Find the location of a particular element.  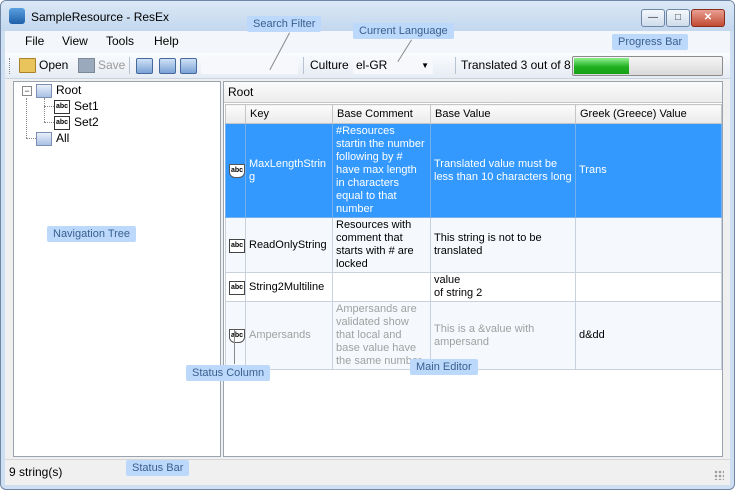

maximize-button: □ is located at coordinates (678, 18).